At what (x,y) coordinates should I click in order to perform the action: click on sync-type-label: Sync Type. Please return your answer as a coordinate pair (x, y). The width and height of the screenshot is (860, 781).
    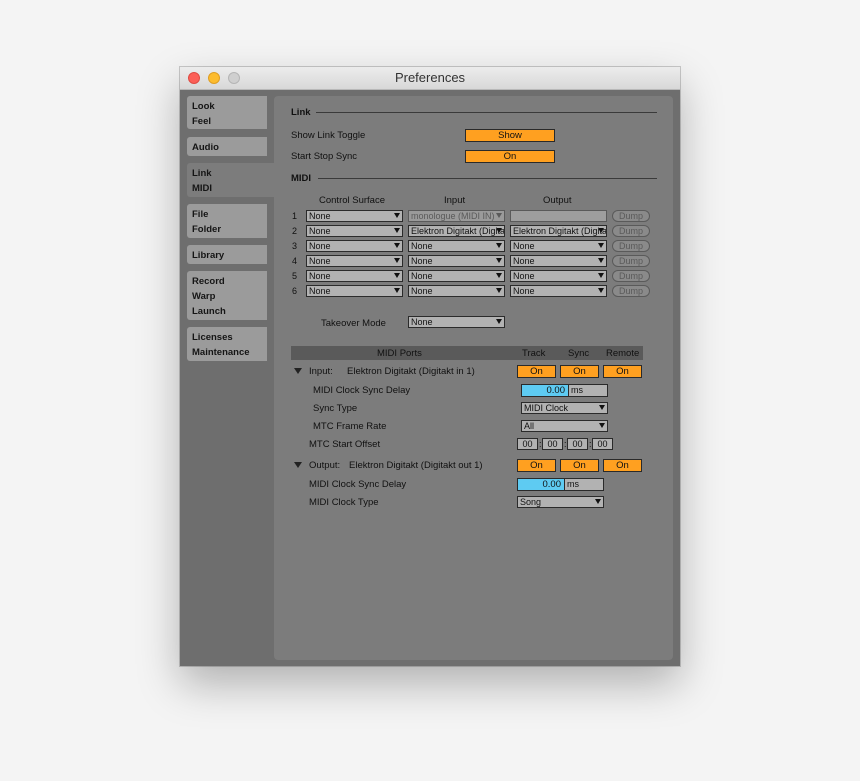
    Looking at the image, I should click on (335, 408).